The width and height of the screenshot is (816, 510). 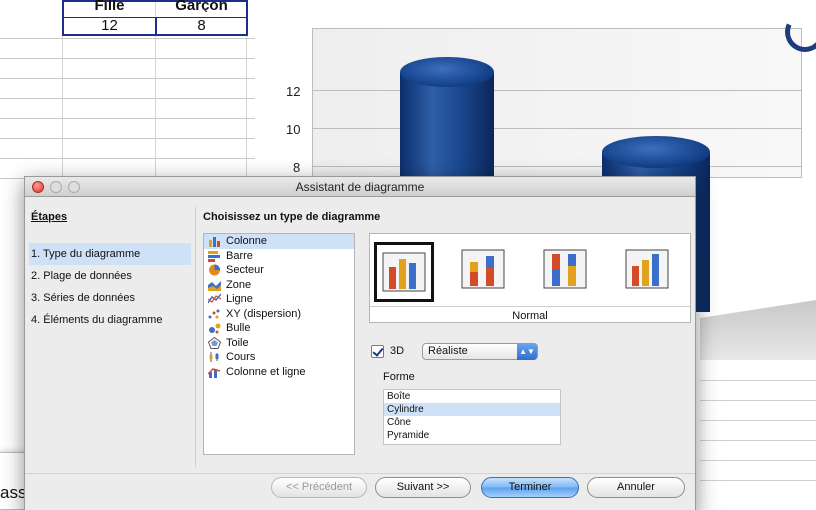 I want to click on 3d-style-select: Réaliste ▲▼, so click(x=480, y=351).